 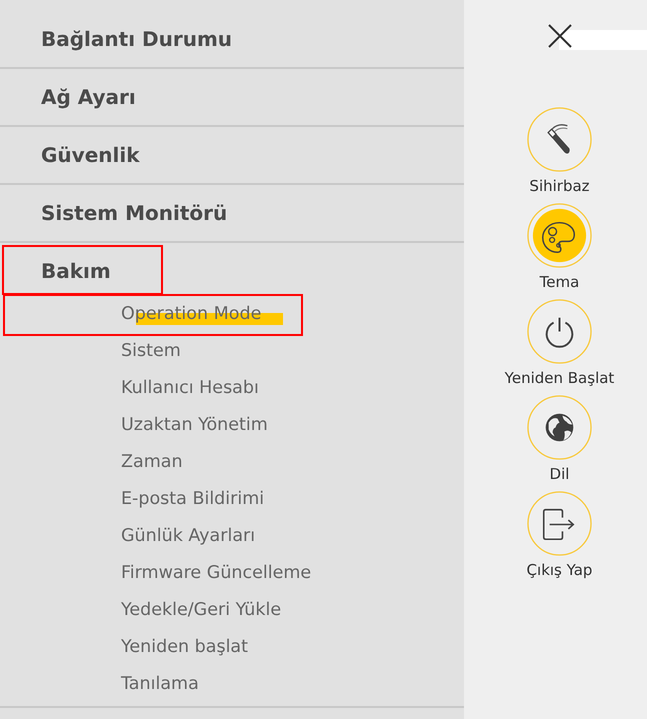 I want to click on submenu-item: Yedekle/Geri Yükle, so click(x=201, y=610).